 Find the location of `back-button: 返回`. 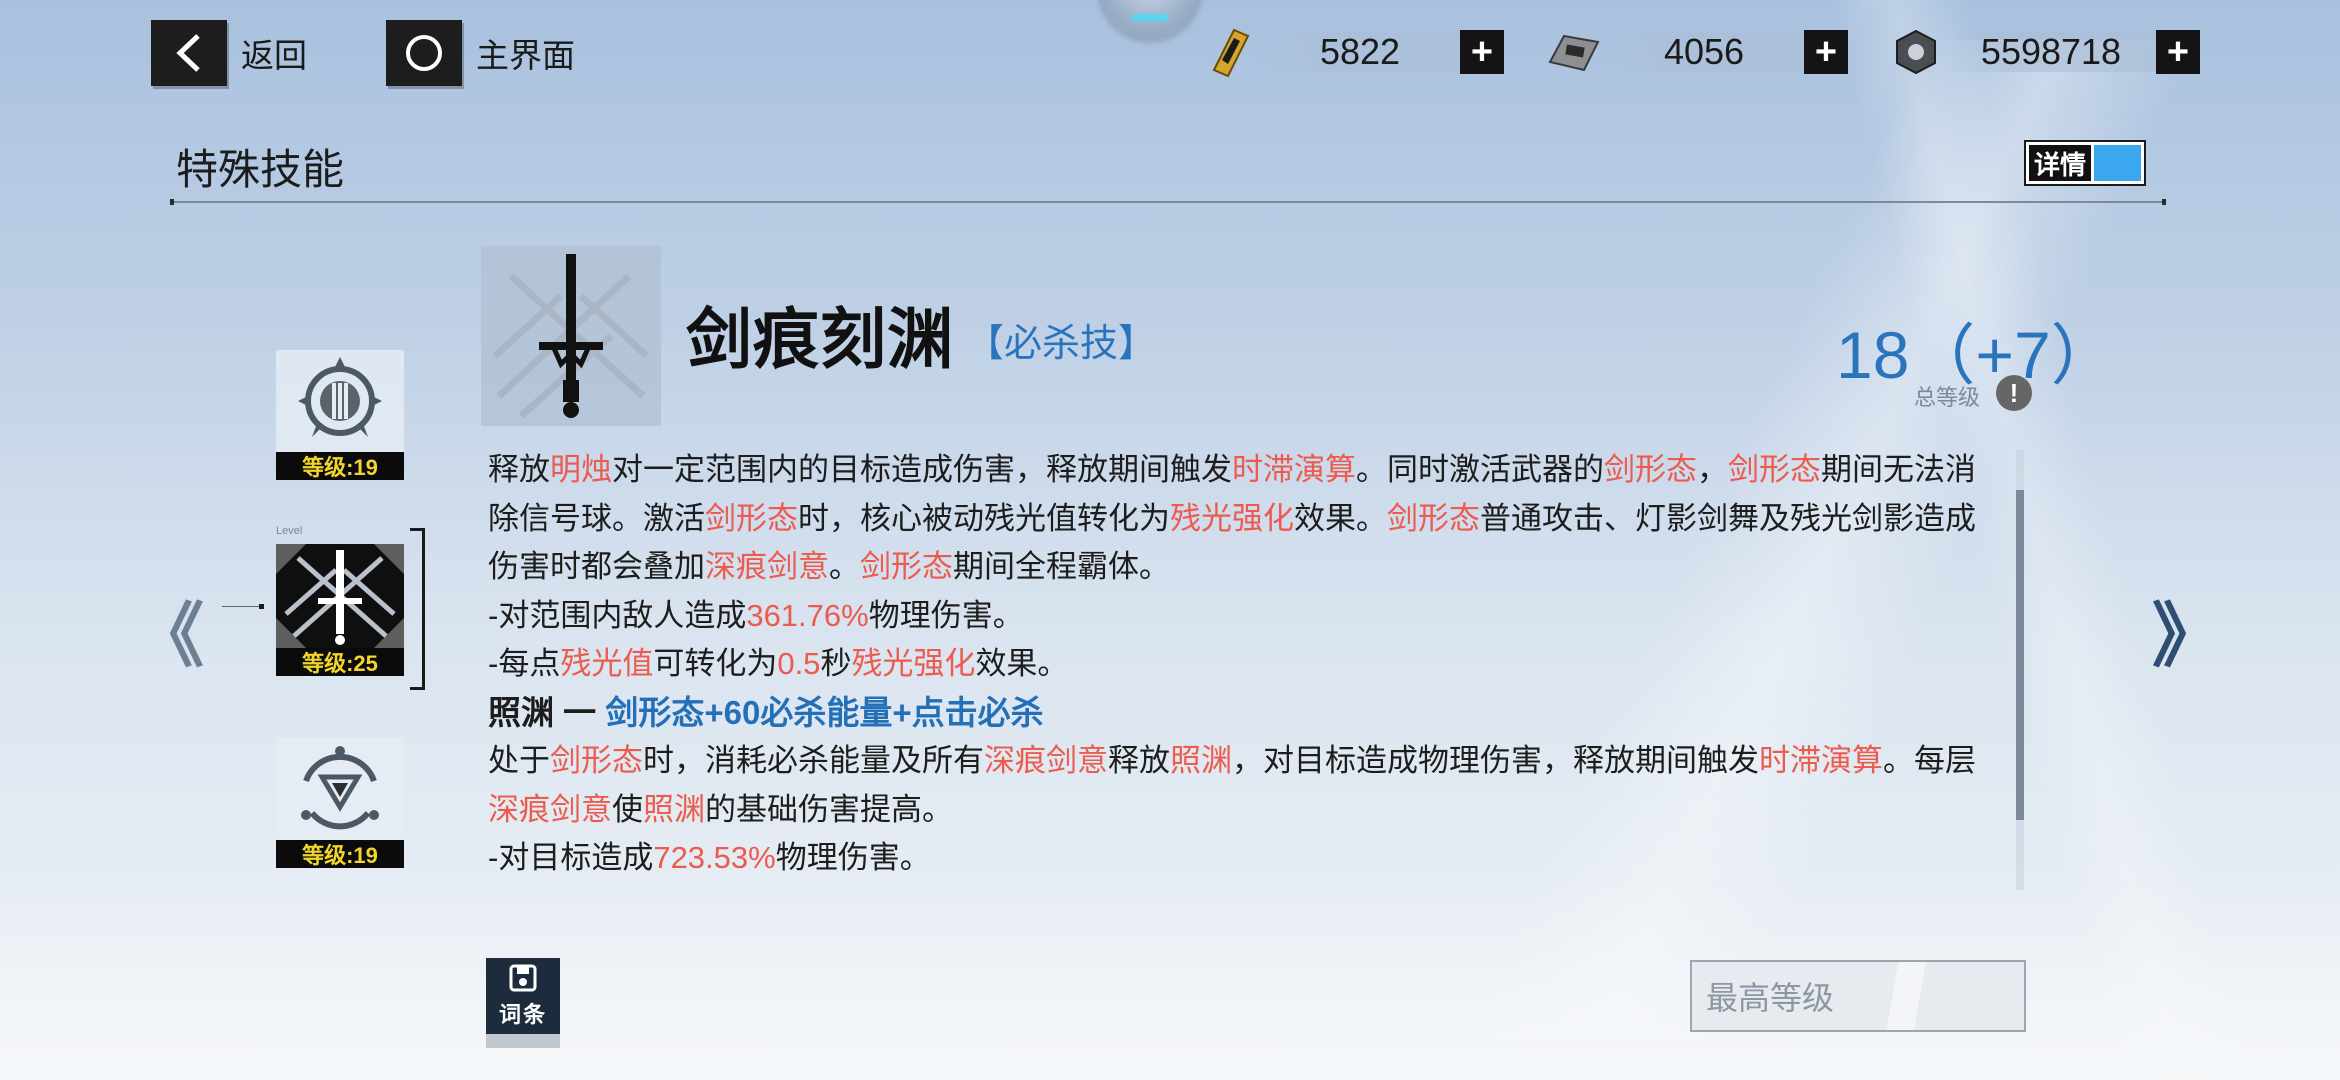

back-button: 返回 is located at coordinates (229, 53).